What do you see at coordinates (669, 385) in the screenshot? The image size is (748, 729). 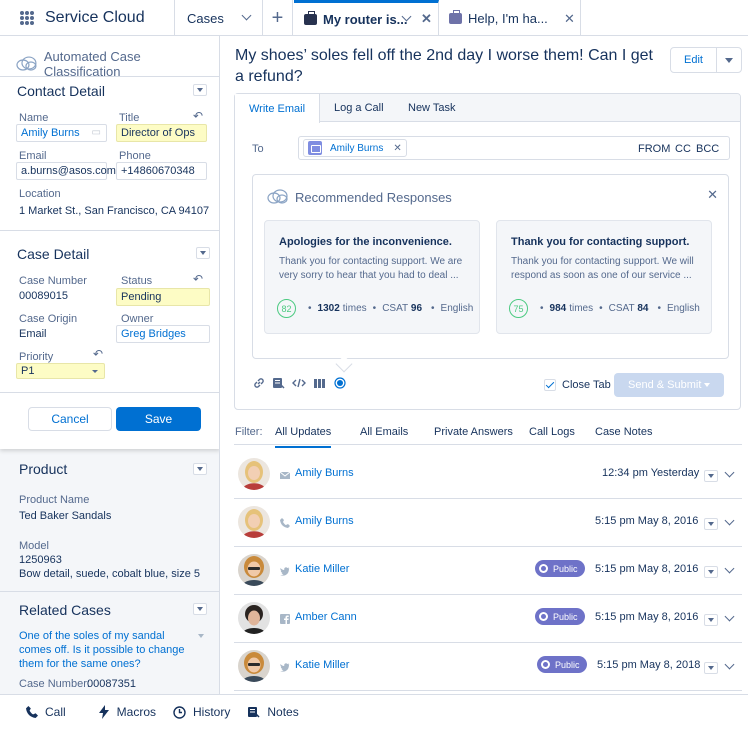 I see `send-and-submit-button: Send & Submit` at bounding box center [669, 385].